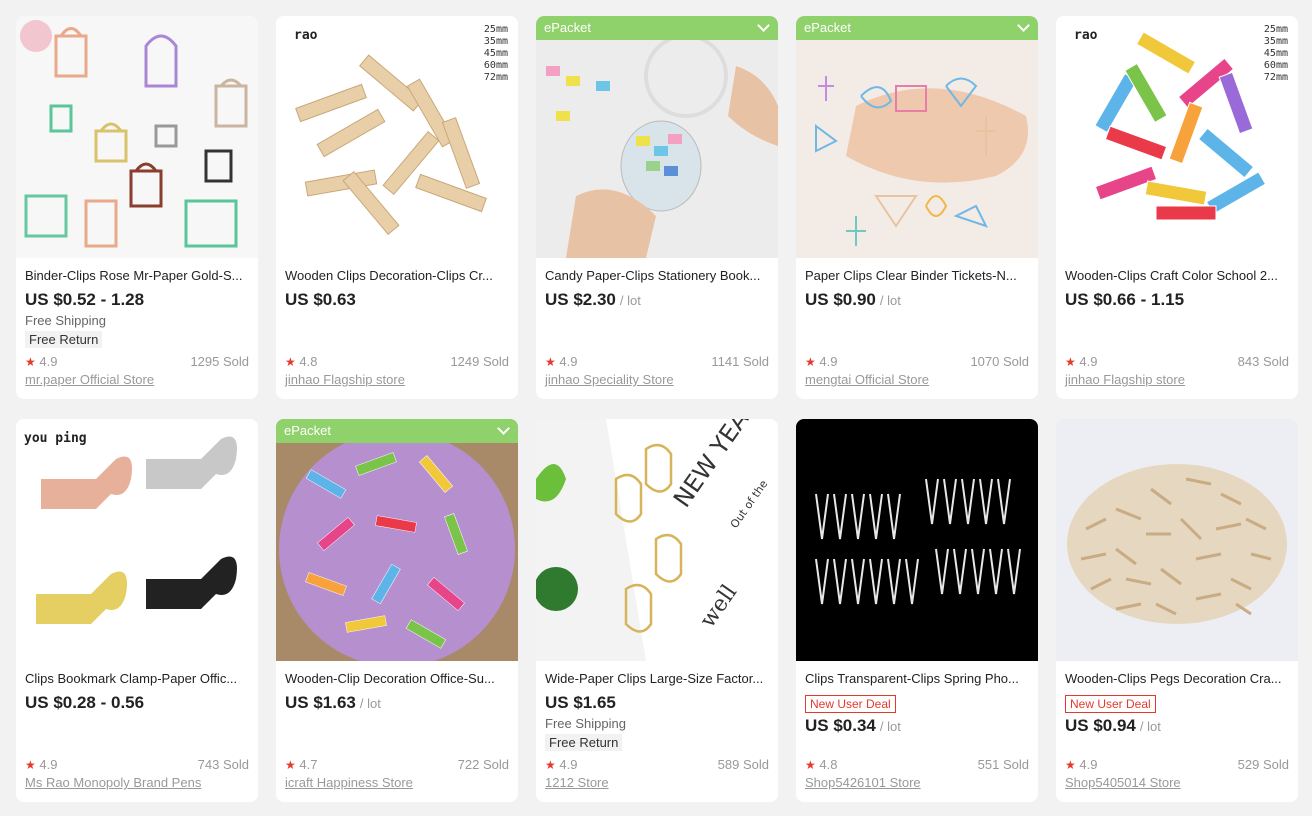 The height and width of the screenshot is (816, 1312). I want to click on product-price: US $0.28 - 0.56, so click(85, 702).